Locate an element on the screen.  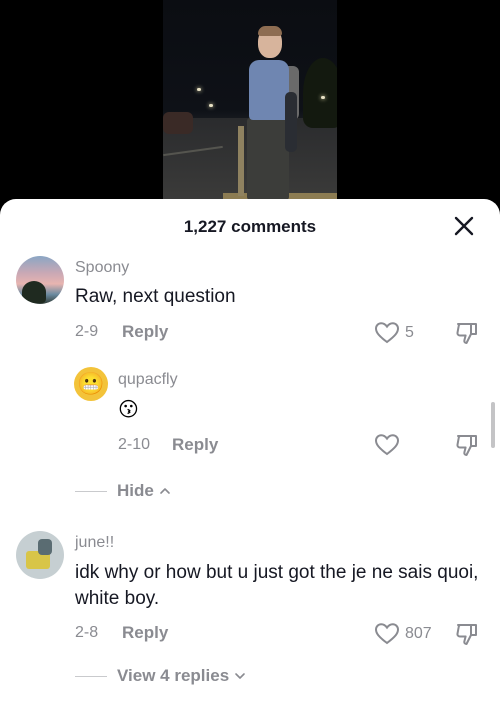
close-icon is located at coordinates (464, 226).